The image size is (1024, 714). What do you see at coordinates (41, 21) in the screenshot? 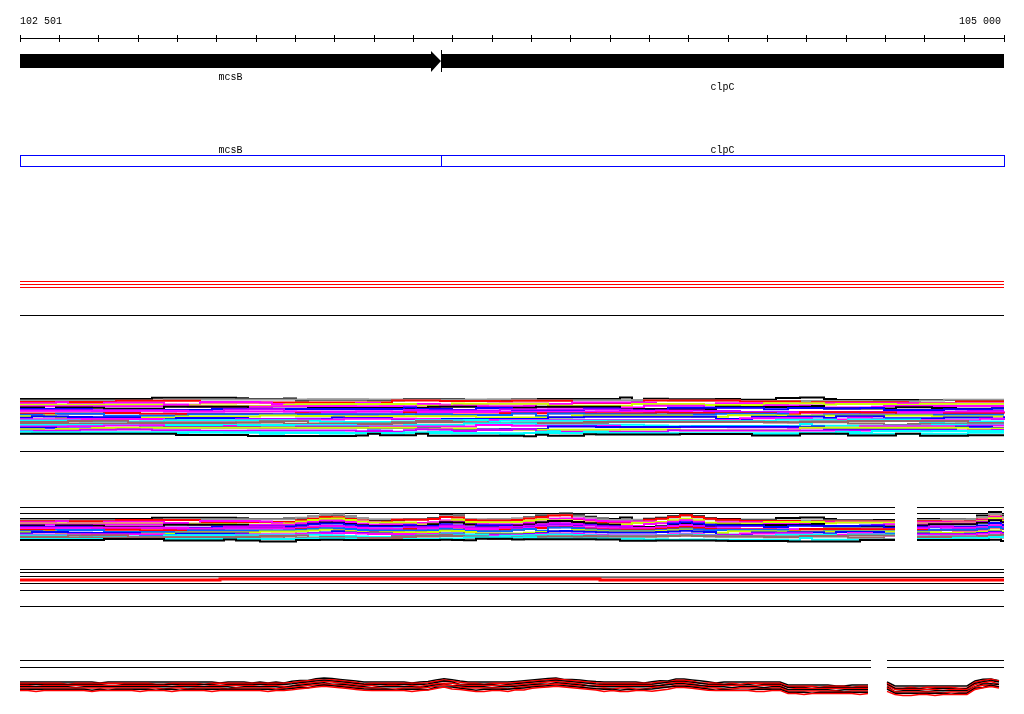
I see `ruler-start-label: 102 501` at bounding box center [41, 21].